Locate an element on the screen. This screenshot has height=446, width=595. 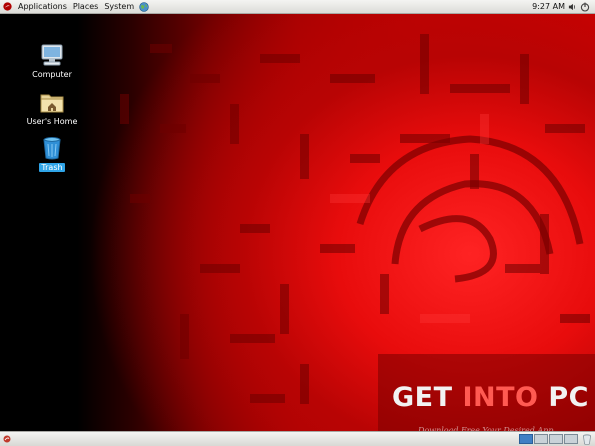
desktop-icon-computer: Computer is located at coordinates (52, 60).